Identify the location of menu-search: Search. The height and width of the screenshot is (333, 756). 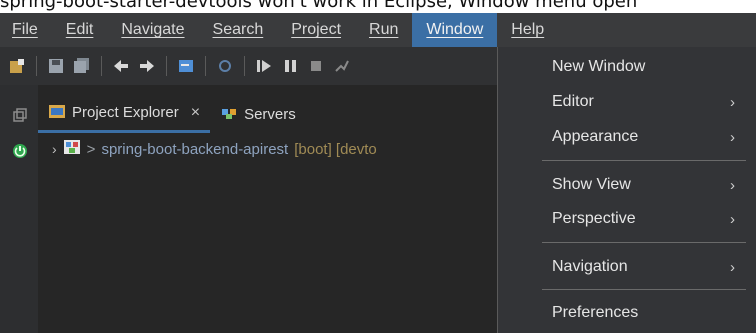
(238, 30).